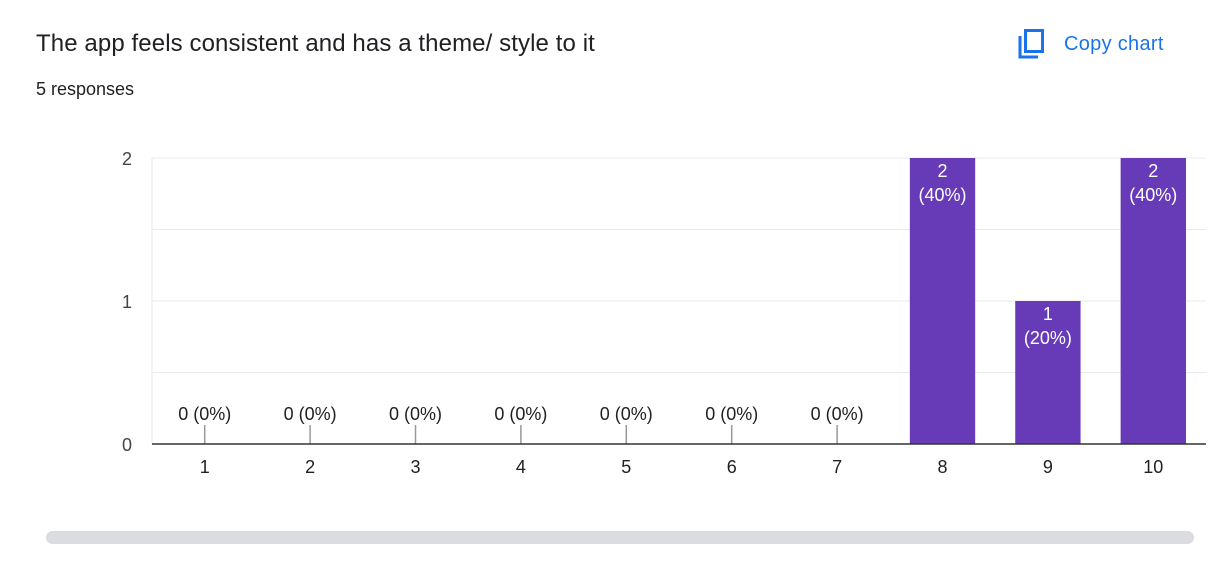 The height and width of the screenshot is (588, 1220). I want to click on x-tick-label: 3, so click(415, 467).